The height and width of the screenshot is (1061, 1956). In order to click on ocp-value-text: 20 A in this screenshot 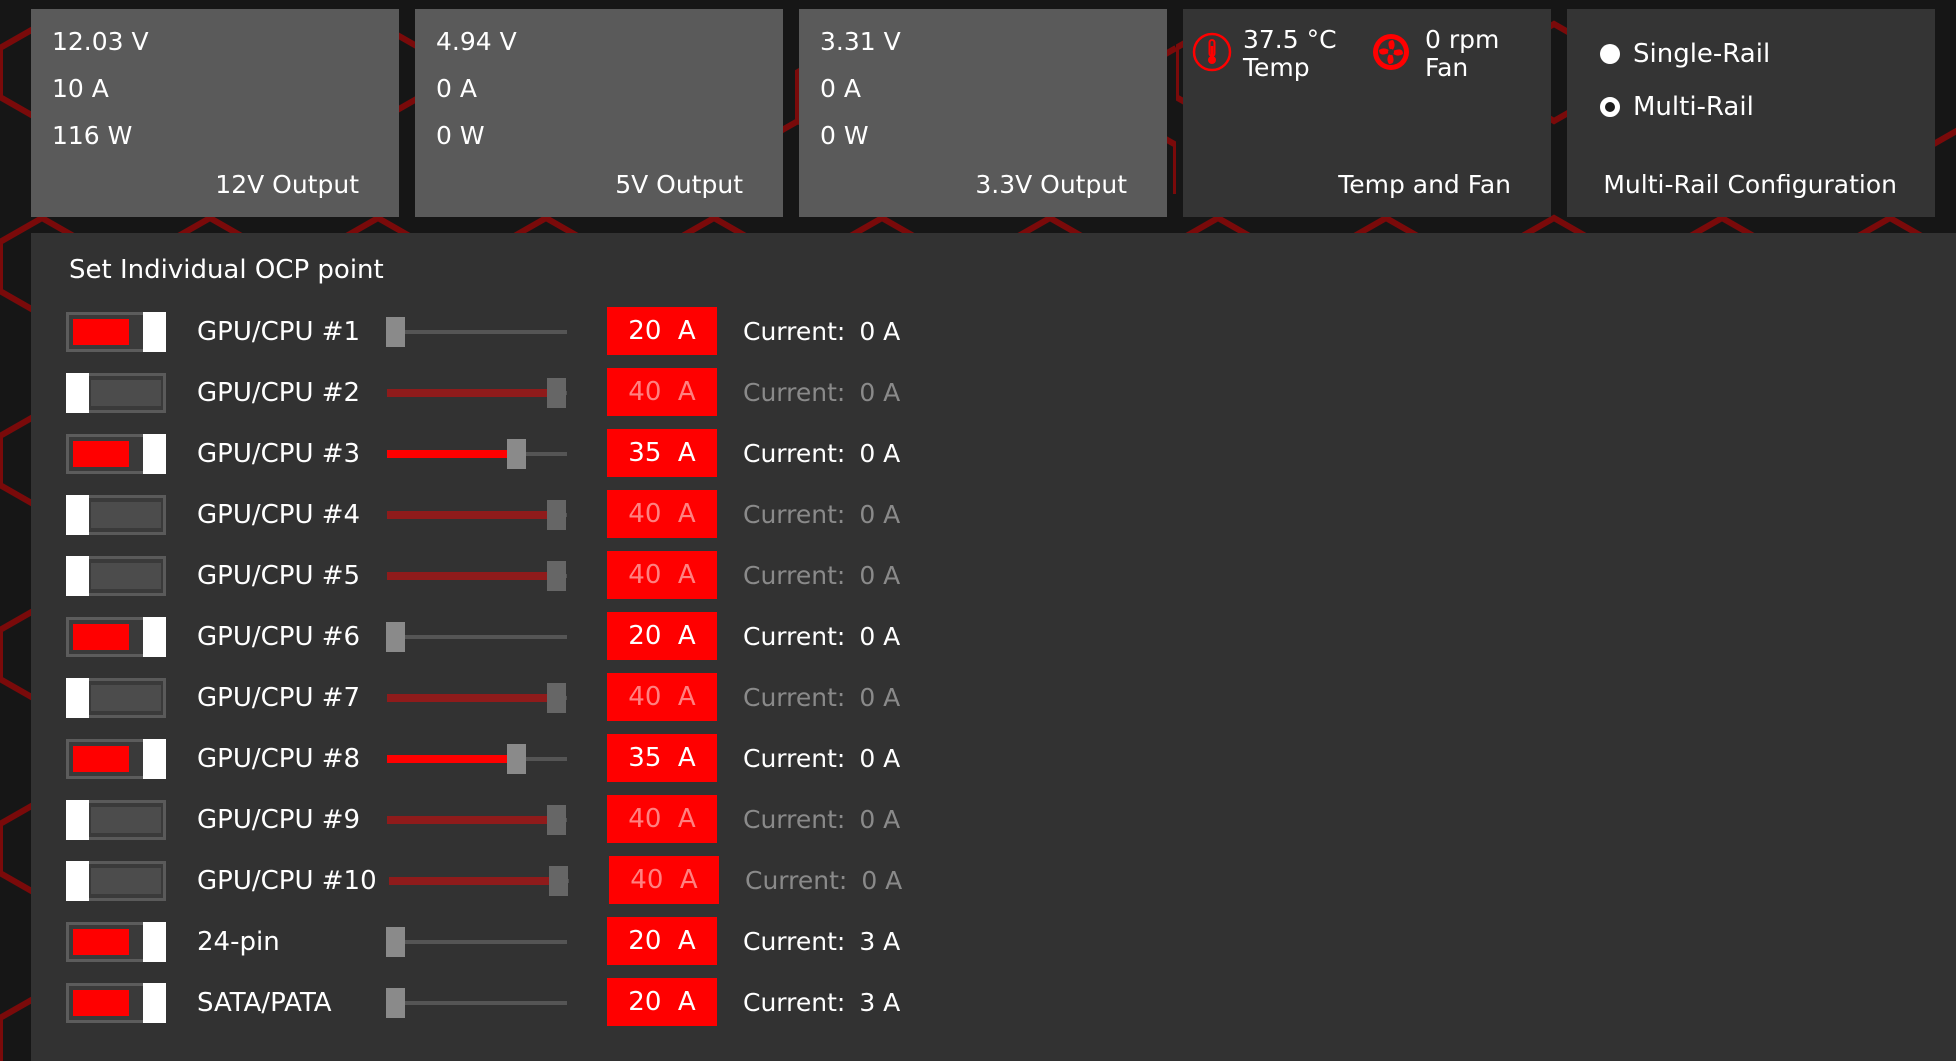, I will do `click(662, 1002)`.